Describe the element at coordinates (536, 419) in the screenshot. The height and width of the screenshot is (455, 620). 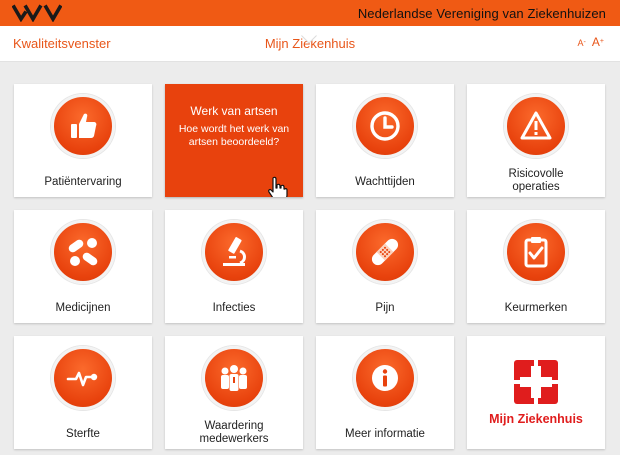
I see `tile-label: Mijn Ziekenhuis` at that location.